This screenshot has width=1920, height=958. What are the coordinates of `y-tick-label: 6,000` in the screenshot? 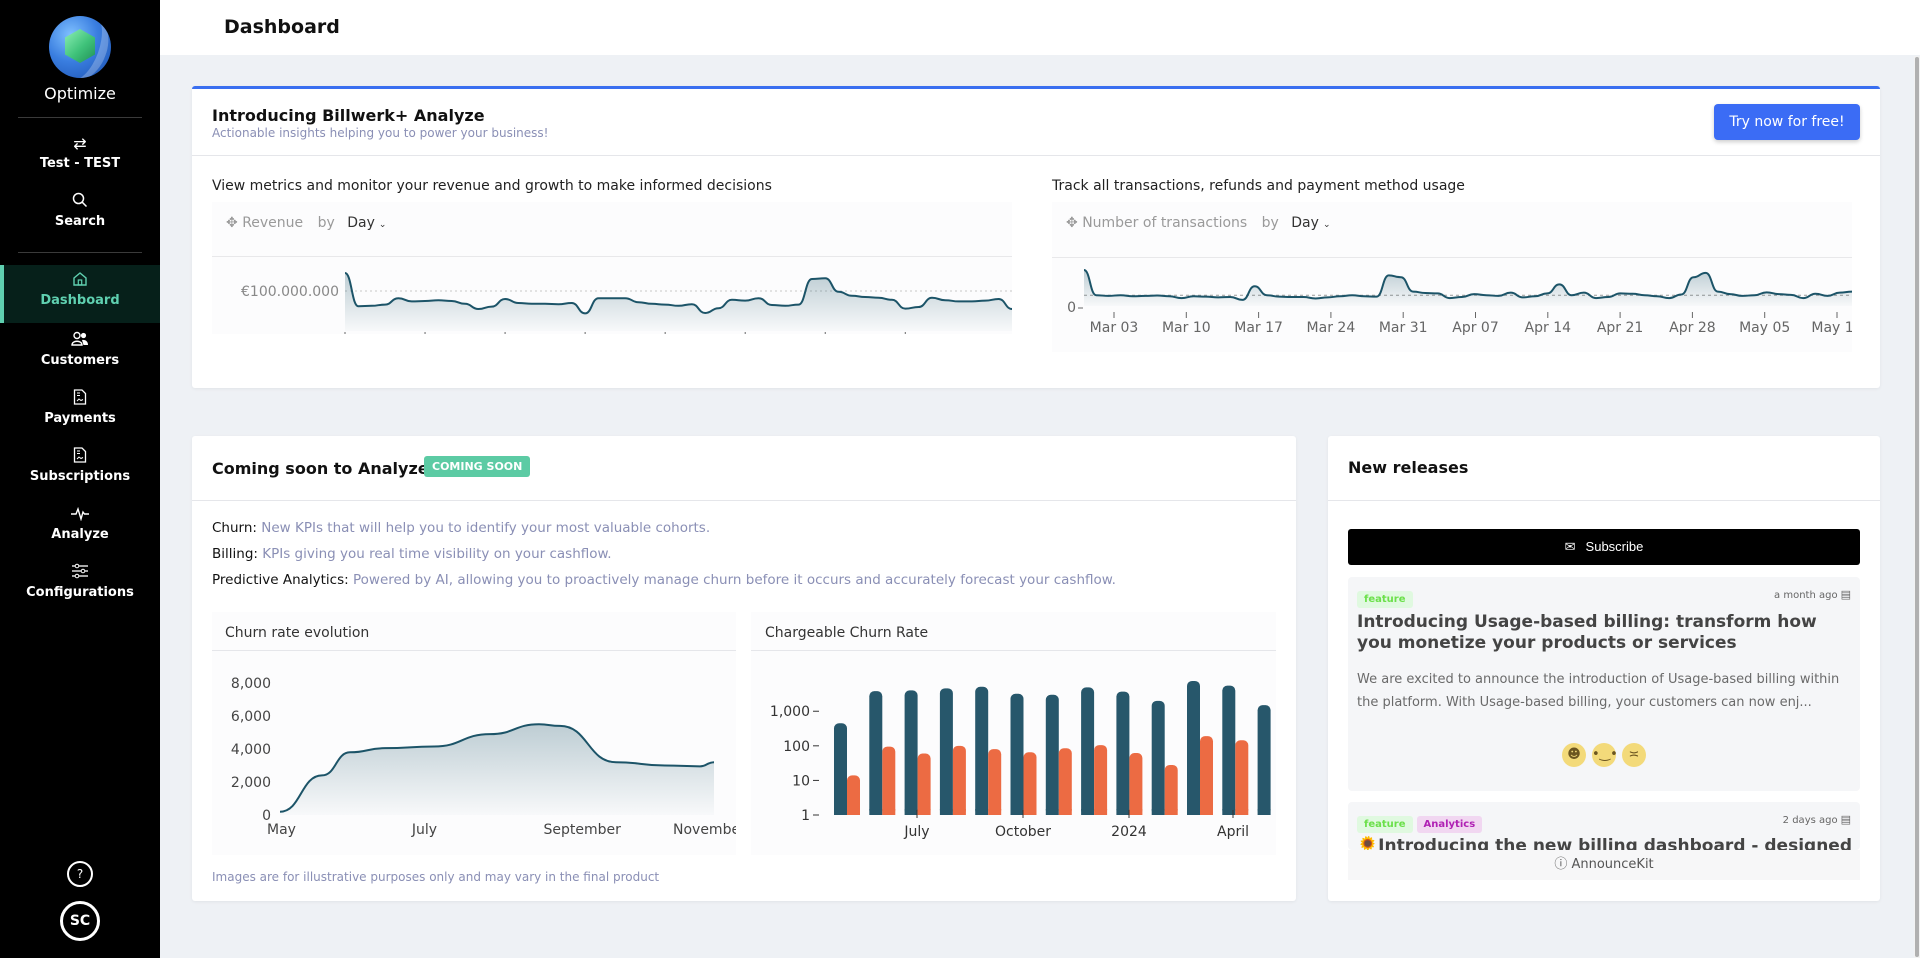 It's located at (251, 717).